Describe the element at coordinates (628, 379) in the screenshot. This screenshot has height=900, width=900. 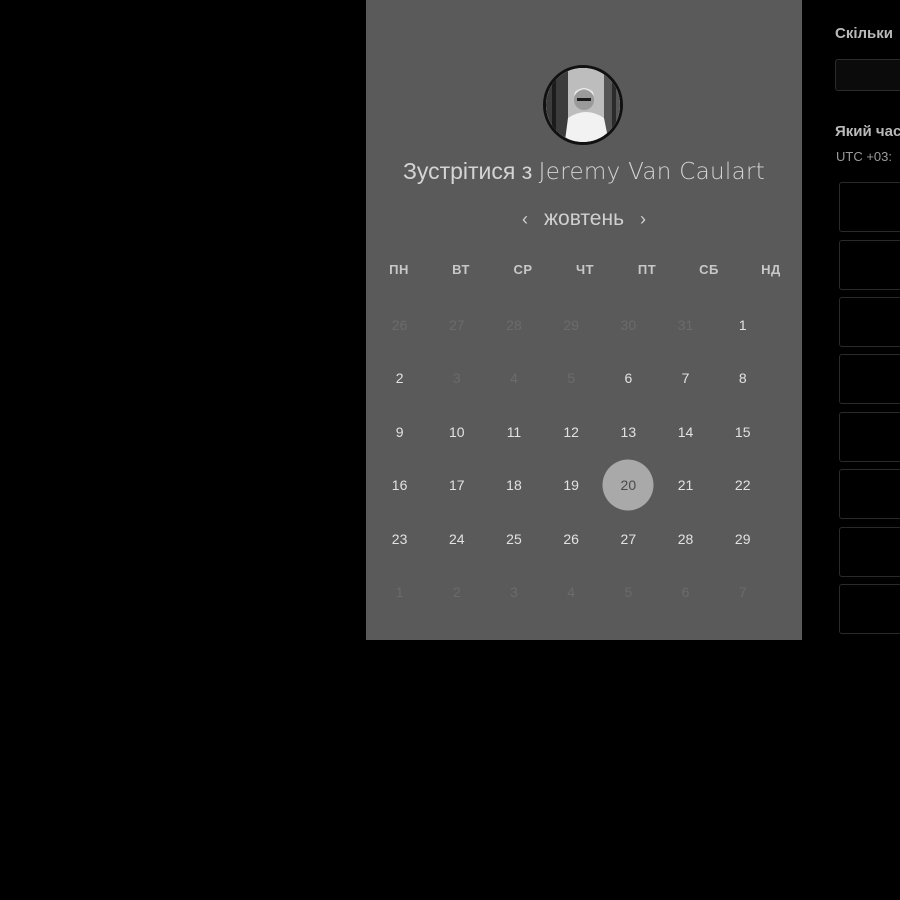
I see `calendar-day: 6` at that location.